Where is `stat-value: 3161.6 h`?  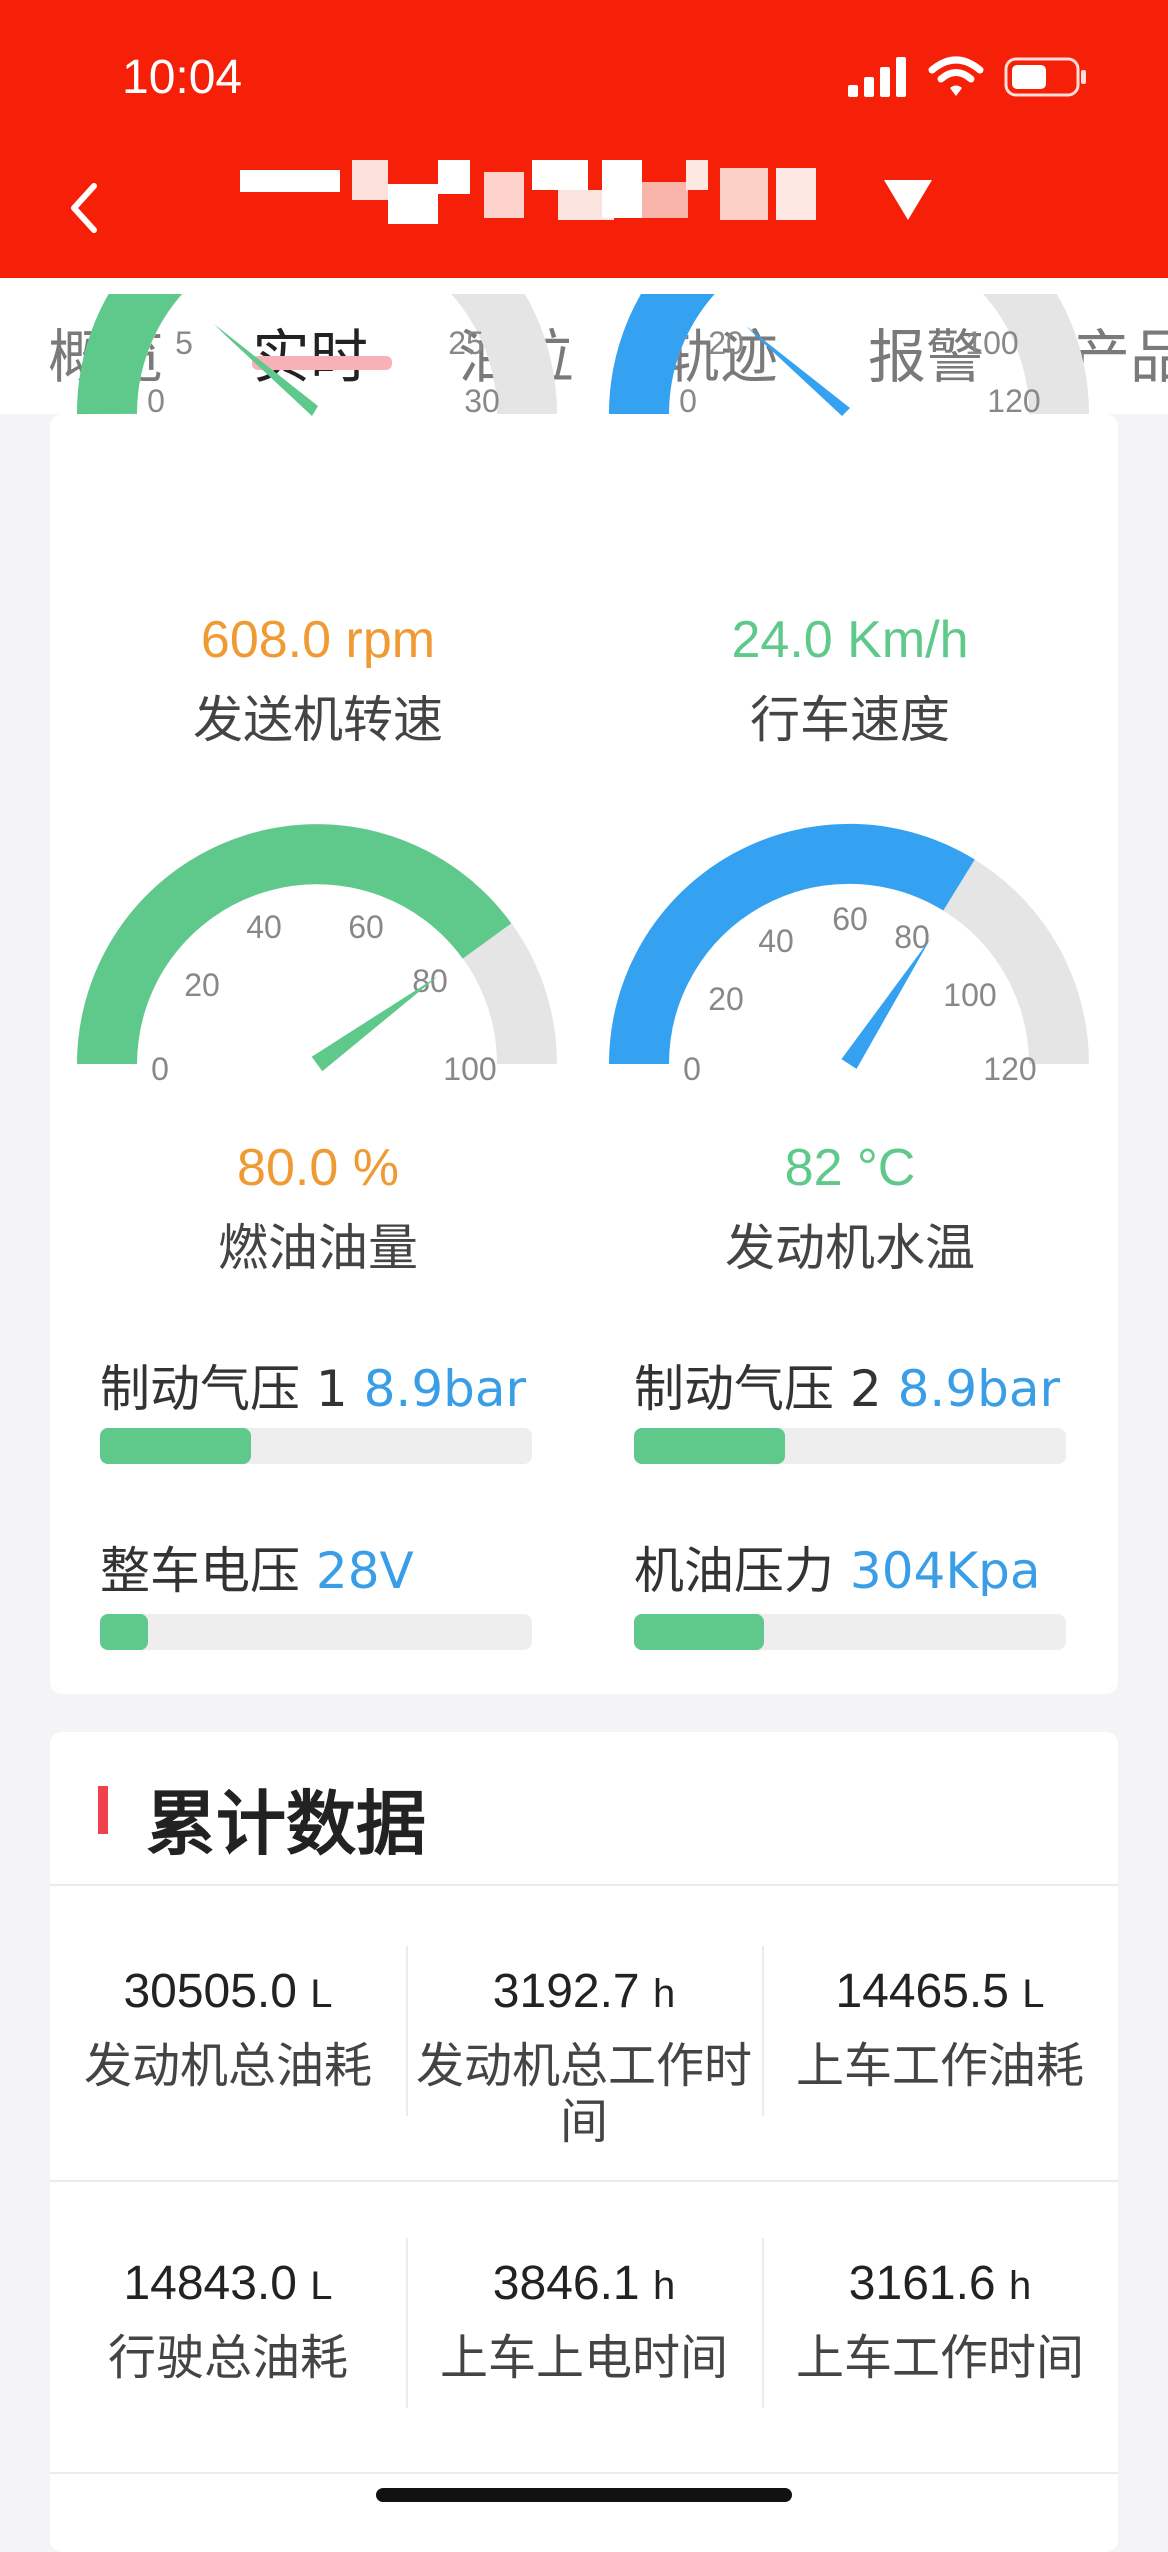
stat-value: 3161.6 h is located at coordinates (940, 2283).